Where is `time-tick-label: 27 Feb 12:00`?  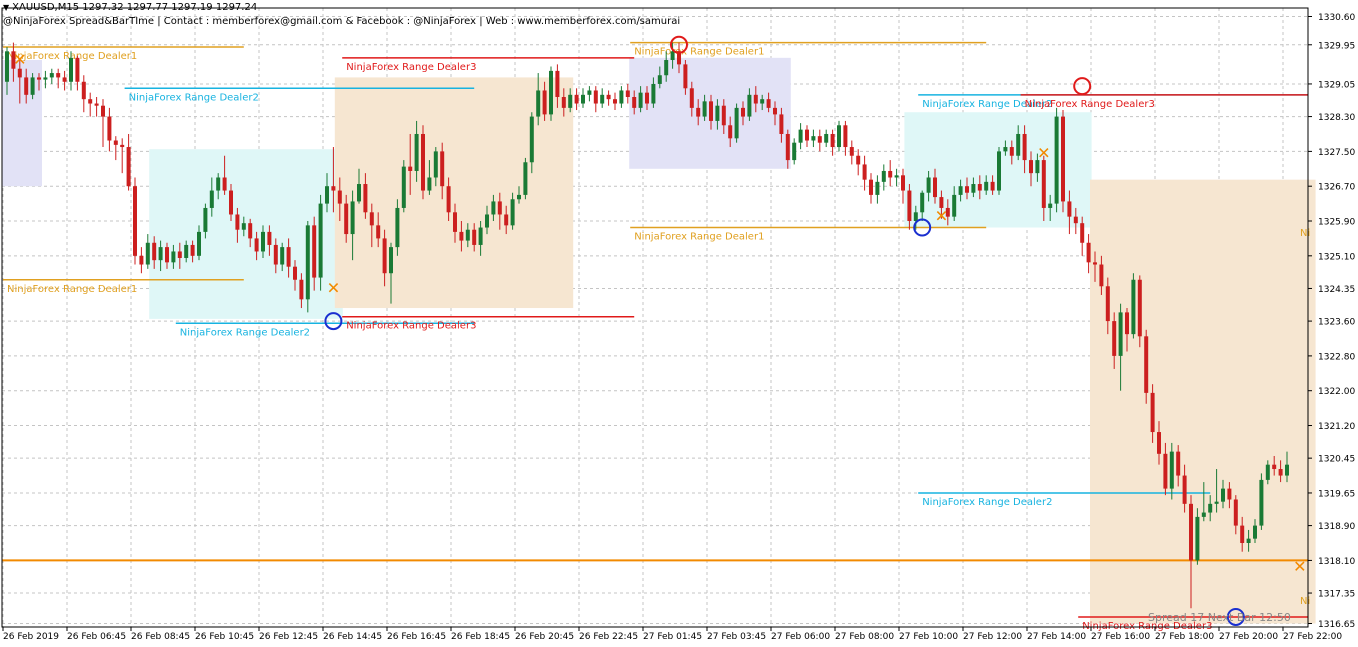
time-tick-label: 27 Feb 12:00 is located at coordinates (992, 637).